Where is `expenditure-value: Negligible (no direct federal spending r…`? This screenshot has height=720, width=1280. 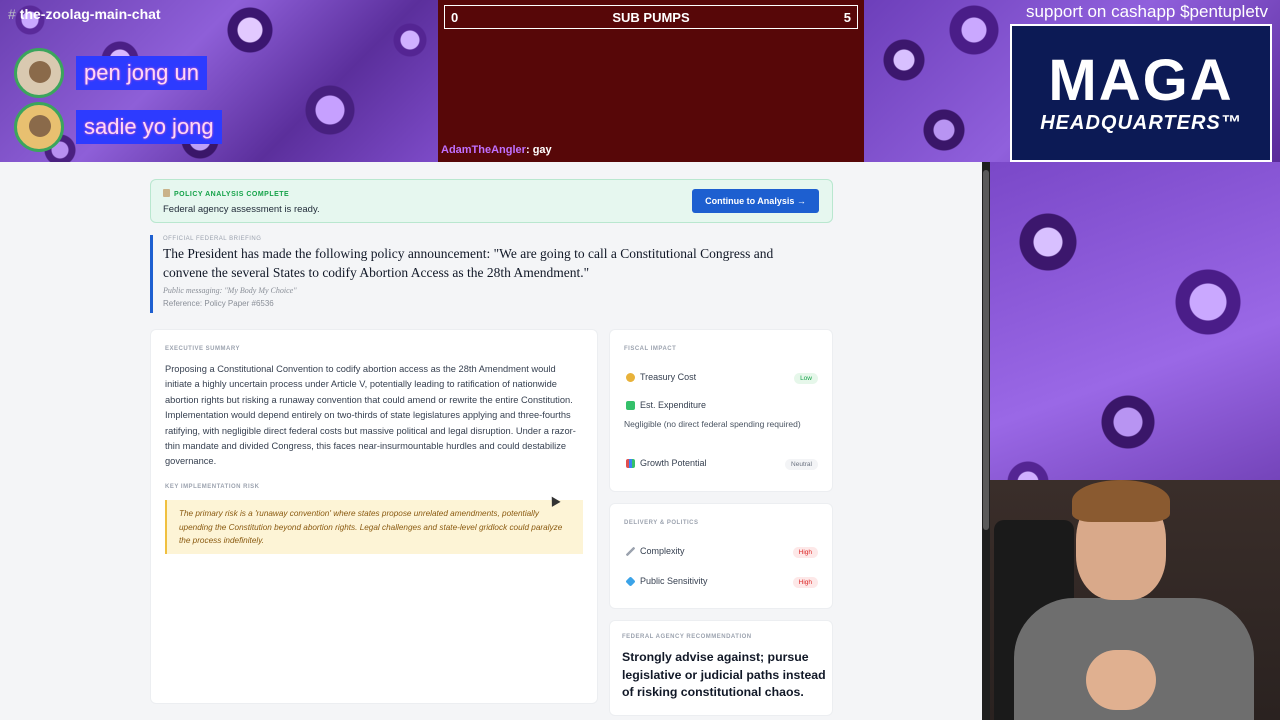 expenditure-value: Negligible (no direct federal spending r… is located at coordinates (712, 424).